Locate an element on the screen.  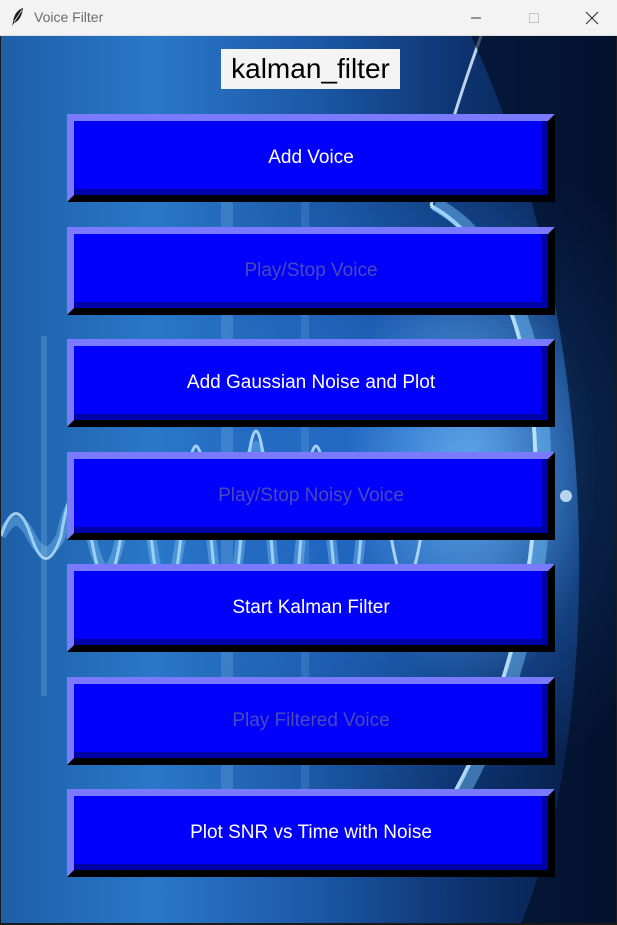
add-voice-button: Add Voice is located at coordinates (311, 158).